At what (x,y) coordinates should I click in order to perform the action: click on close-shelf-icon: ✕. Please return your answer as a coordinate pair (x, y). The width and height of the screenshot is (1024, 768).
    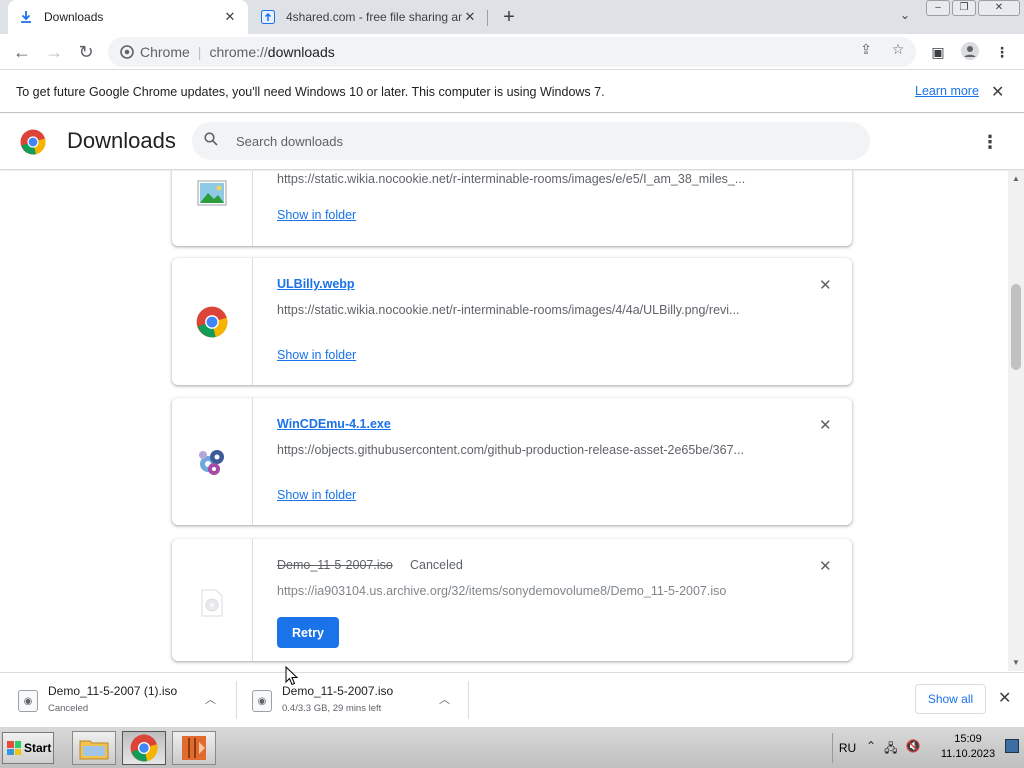
    Looking at the image, I should click on (1004, 698).